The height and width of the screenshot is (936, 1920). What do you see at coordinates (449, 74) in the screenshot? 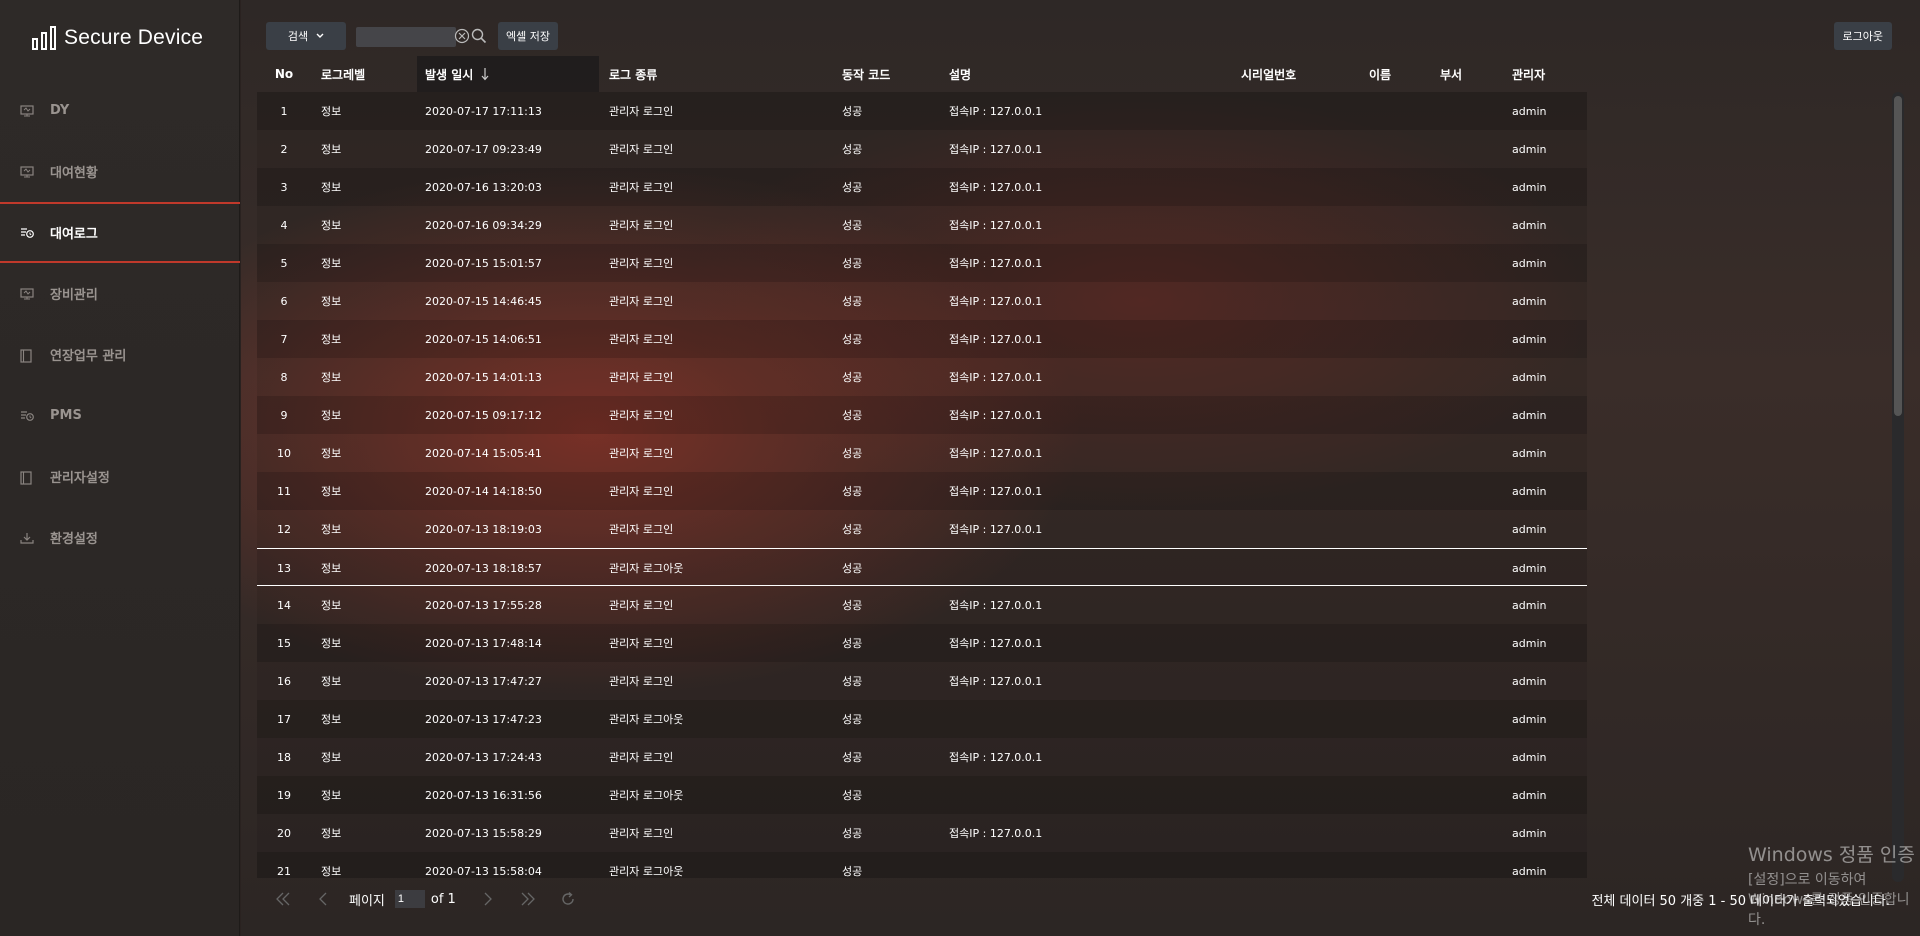
I see `header-time-label: 발생 일시` at bounding box center [449, 74].